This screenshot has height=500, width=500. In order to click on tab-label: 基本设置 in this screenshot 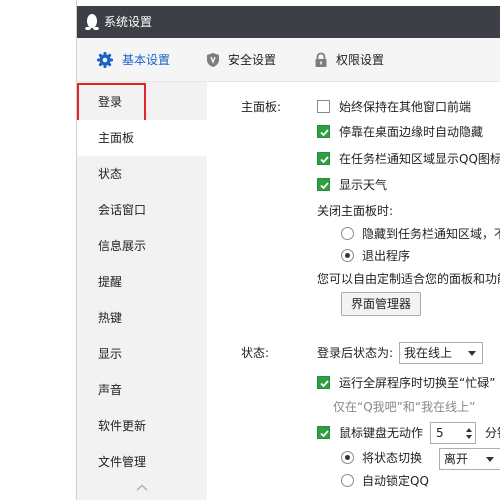, I will do `click(146, 60)`.